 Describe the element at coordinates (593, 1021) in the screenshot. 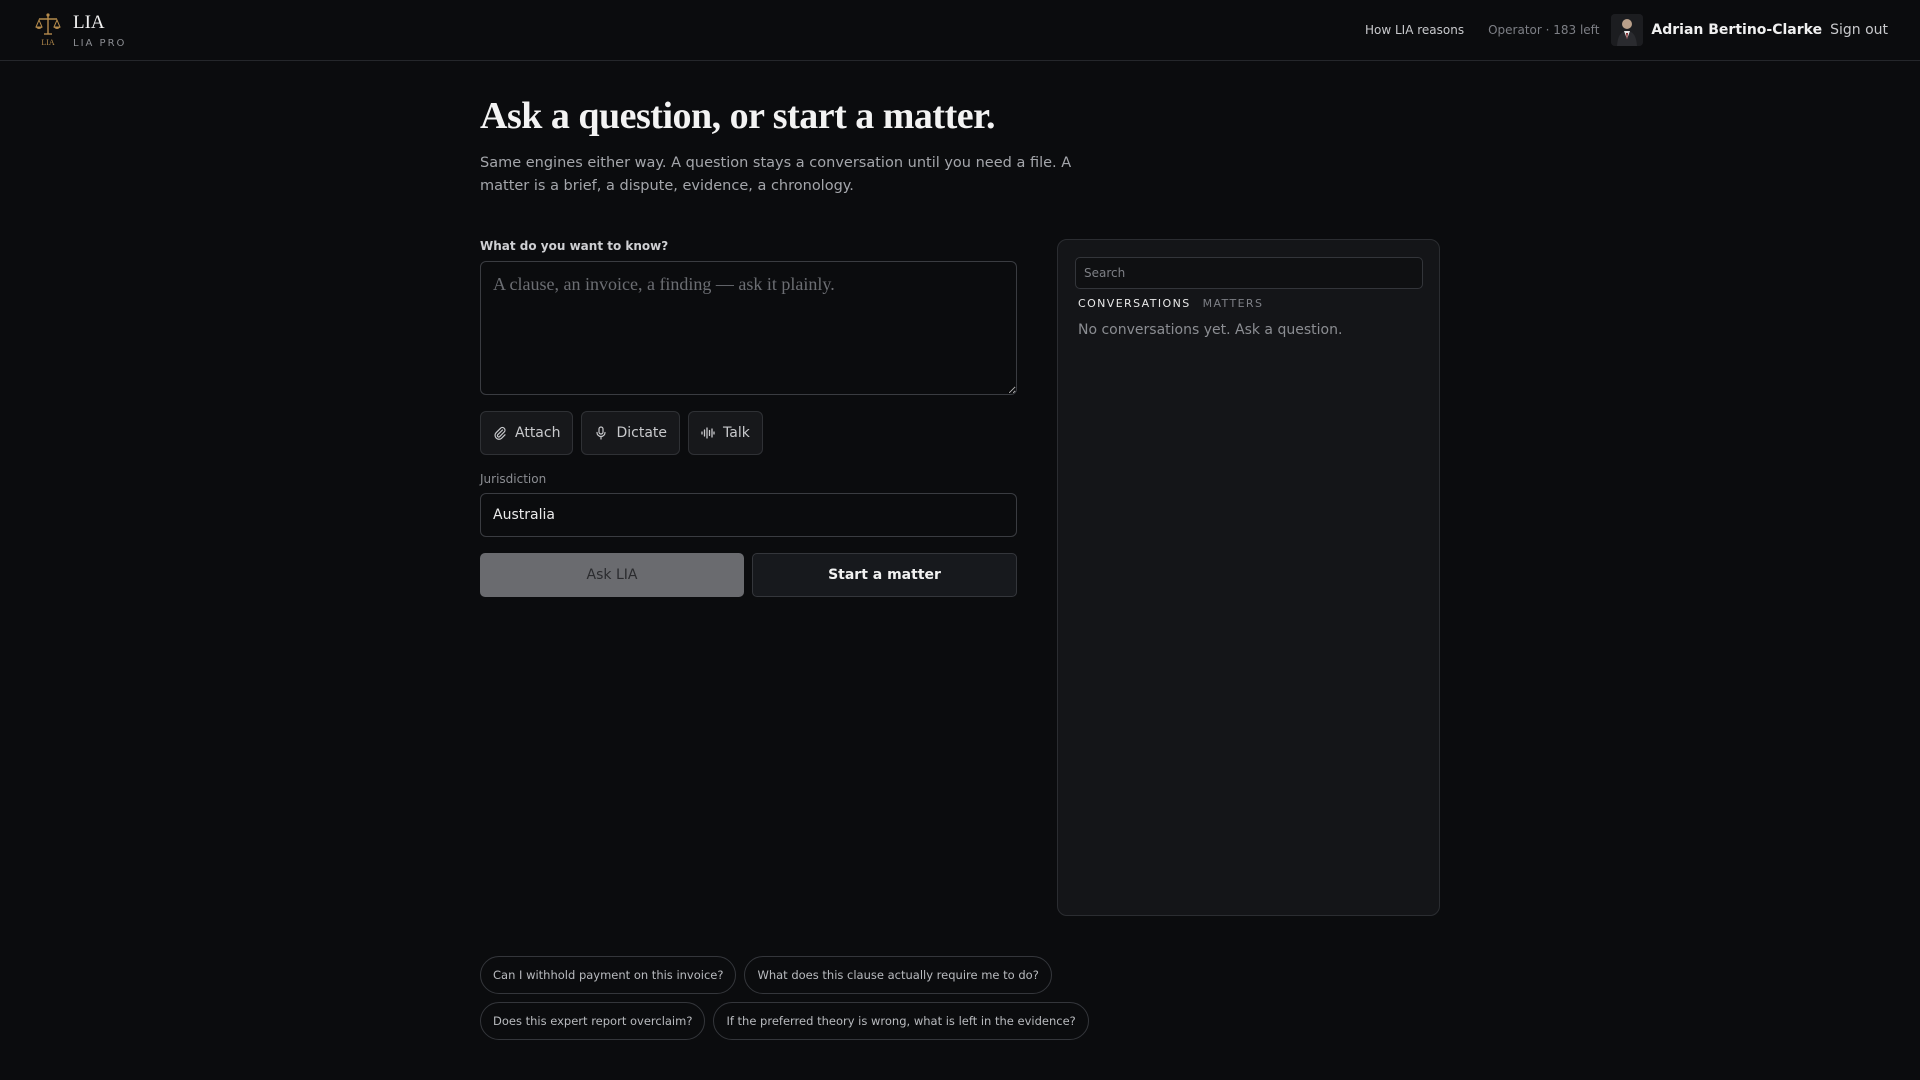

I see `suggestion-chip: Does this expert report overclaim?` at that location.